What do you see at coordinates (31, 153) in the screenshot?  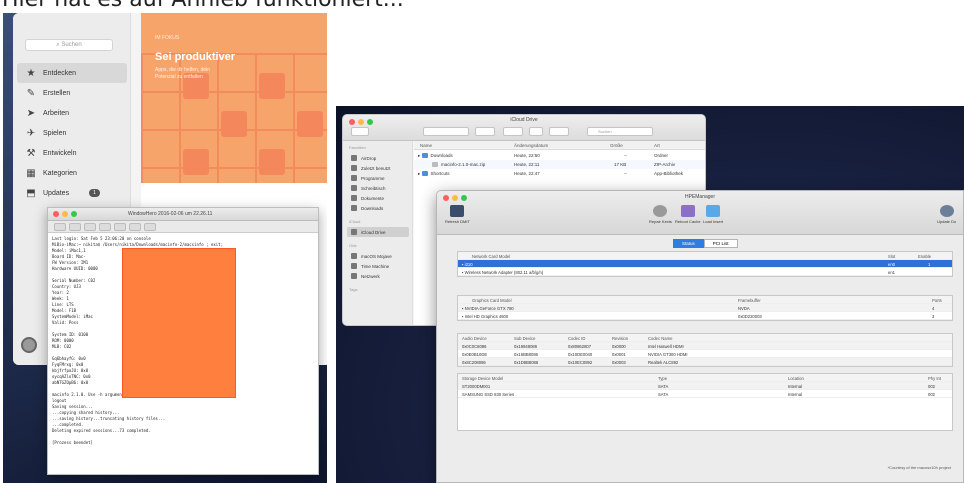 I see `hammer-icon: ⚒` at bounding box center [31, 153].